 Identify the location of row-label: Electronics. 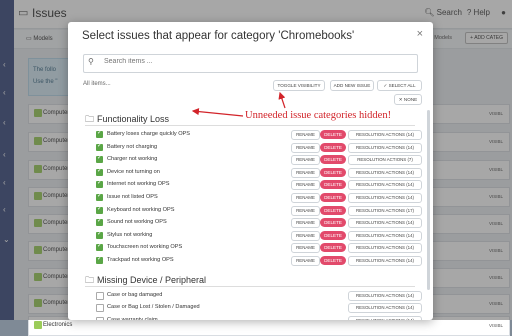
(58, 325).